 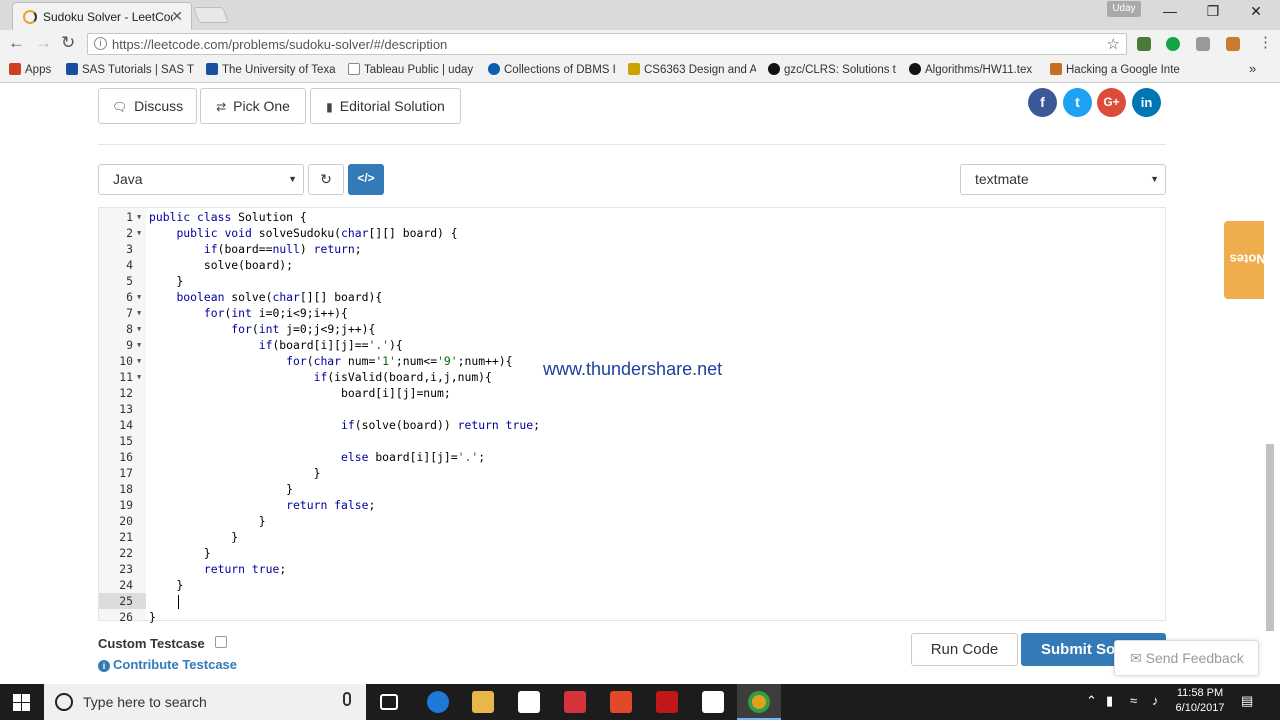 I want to click on battery-icon: ▮, so click(x=1109, y=701).